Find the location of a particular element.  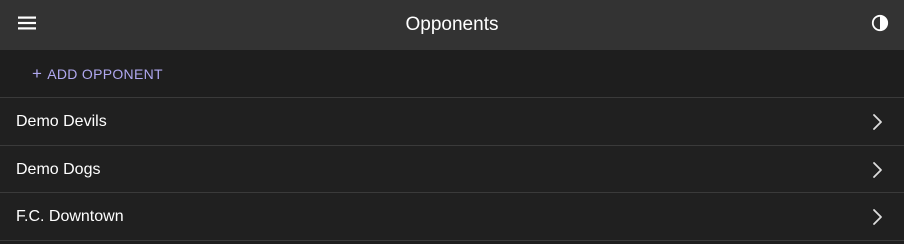

add-opponent-label: ADD OPPONENT is located at coordinates (105, 74).